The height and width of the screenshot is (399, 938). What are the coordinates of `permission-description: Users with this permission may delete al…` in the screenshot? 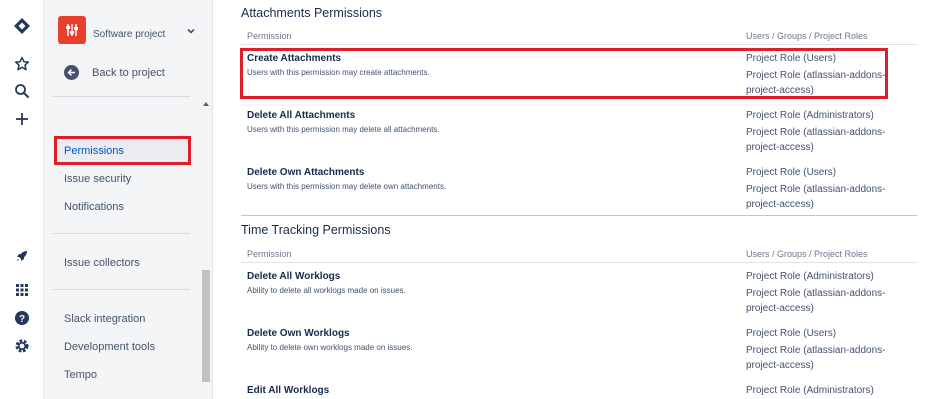 It's located at (343, 129).